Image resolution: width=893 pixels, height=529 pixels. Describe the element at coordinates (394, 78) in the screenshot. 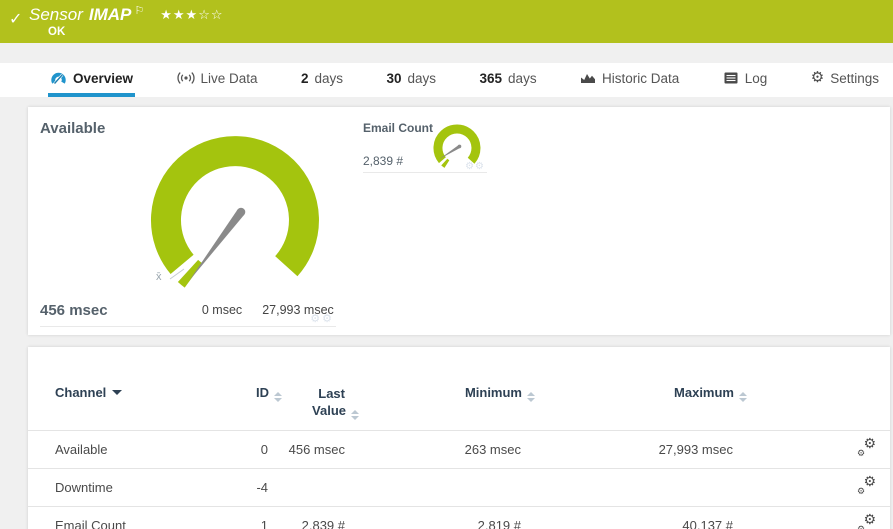

I see `tab-number: 30` at that location.